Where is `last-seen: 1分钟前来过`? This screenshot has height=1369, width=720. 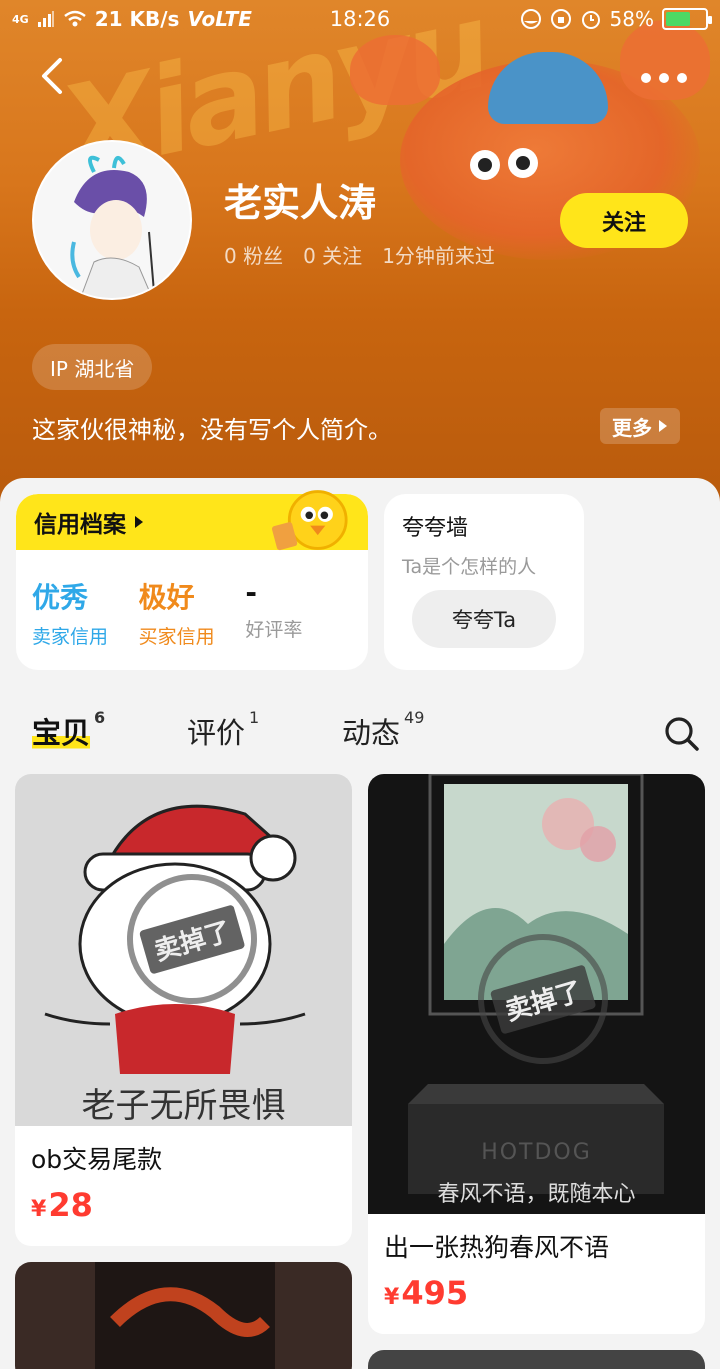
last-seen: 1分钟前来过 is located at coordinates (438, 256).